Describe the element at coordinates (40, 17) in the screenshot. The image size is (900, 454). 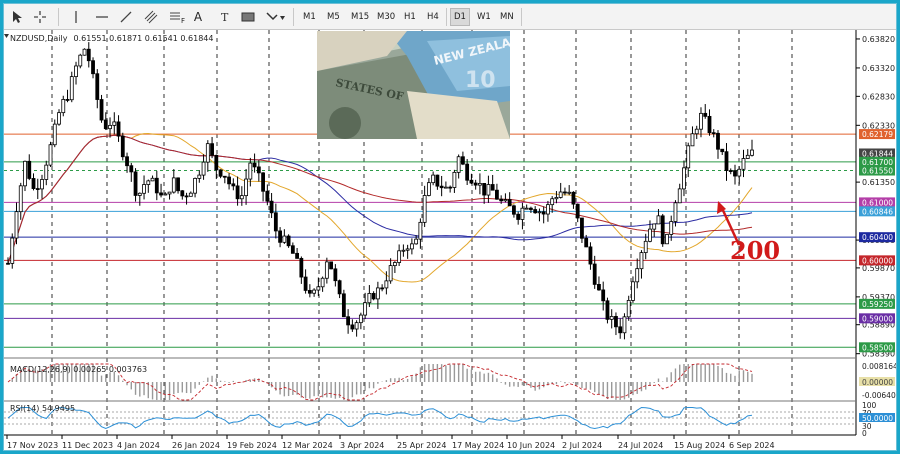
I see `crosshair-icon` at that location.